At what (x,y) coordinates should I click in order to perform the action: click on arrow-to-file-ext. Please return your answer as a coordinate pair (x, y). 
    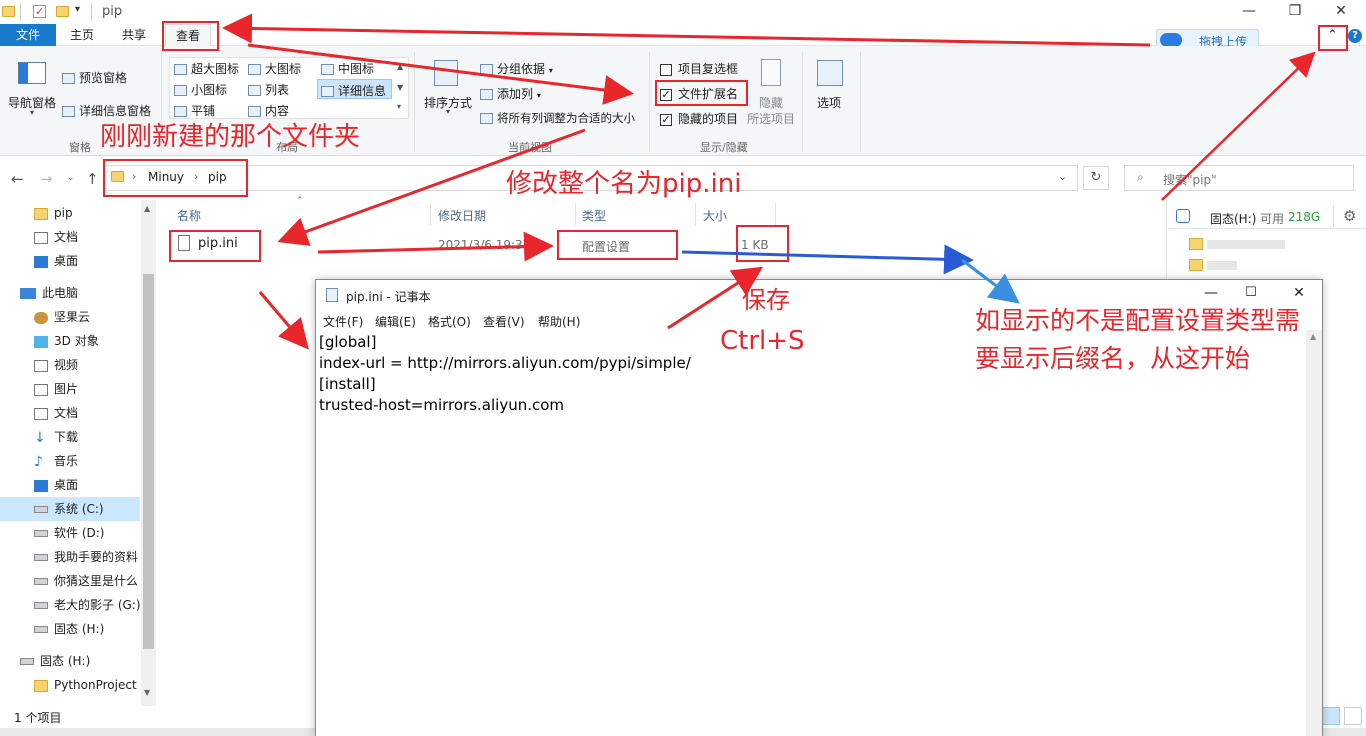
    Looking at the image, I should click on (440, 74).